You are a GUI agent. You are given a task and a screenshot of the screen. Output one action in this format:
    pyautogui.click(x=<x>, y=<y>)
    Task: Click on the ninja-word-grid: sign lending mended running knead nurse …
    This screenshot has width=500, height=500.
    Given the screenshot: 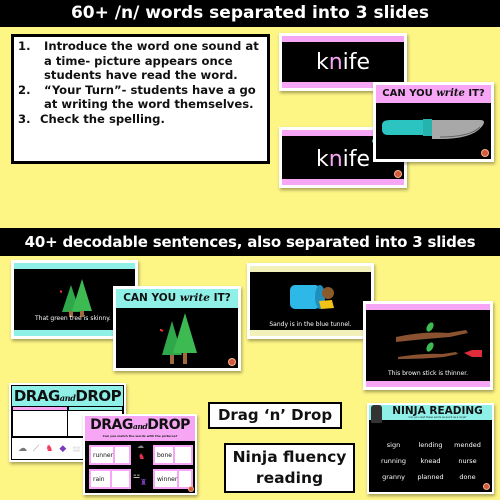 What is the action you would take?
    pyautogui.click(x=430, y=461)
    